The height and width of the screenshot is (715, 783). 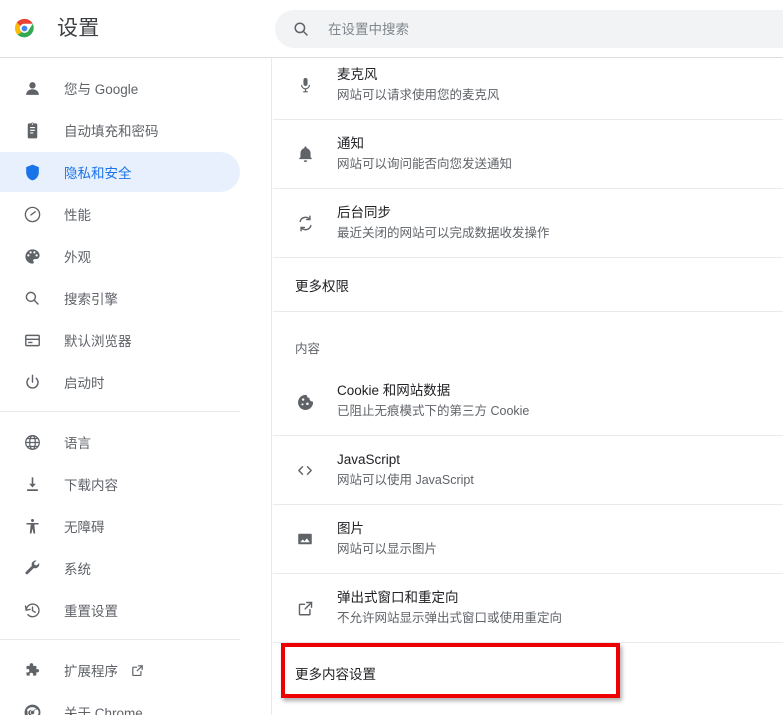 I want to click on sidebar-item-label: 外观, so click(x=77, y=257).